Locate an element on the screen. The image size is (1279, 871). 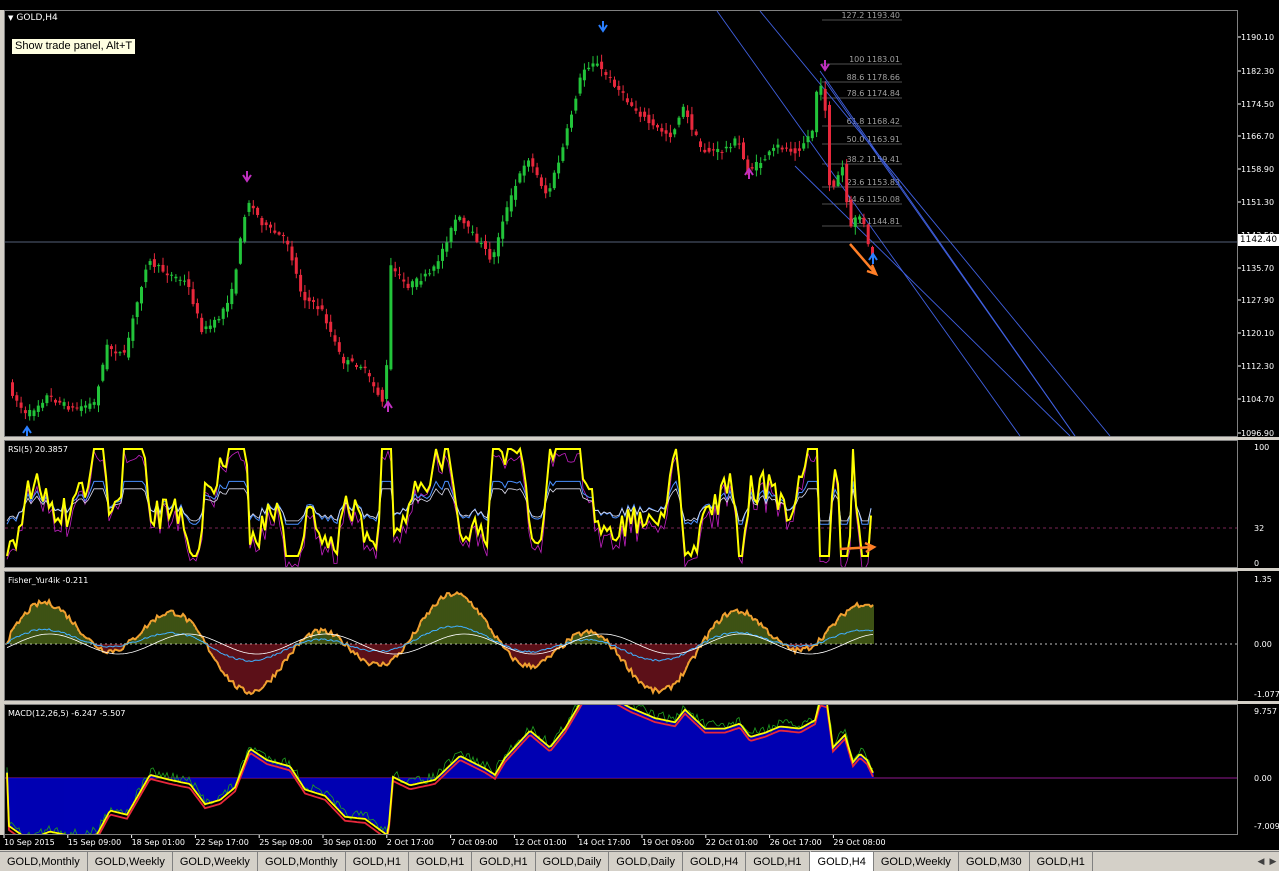
price-tick-label: 1151.30 is located at coordinates (1257, 202).